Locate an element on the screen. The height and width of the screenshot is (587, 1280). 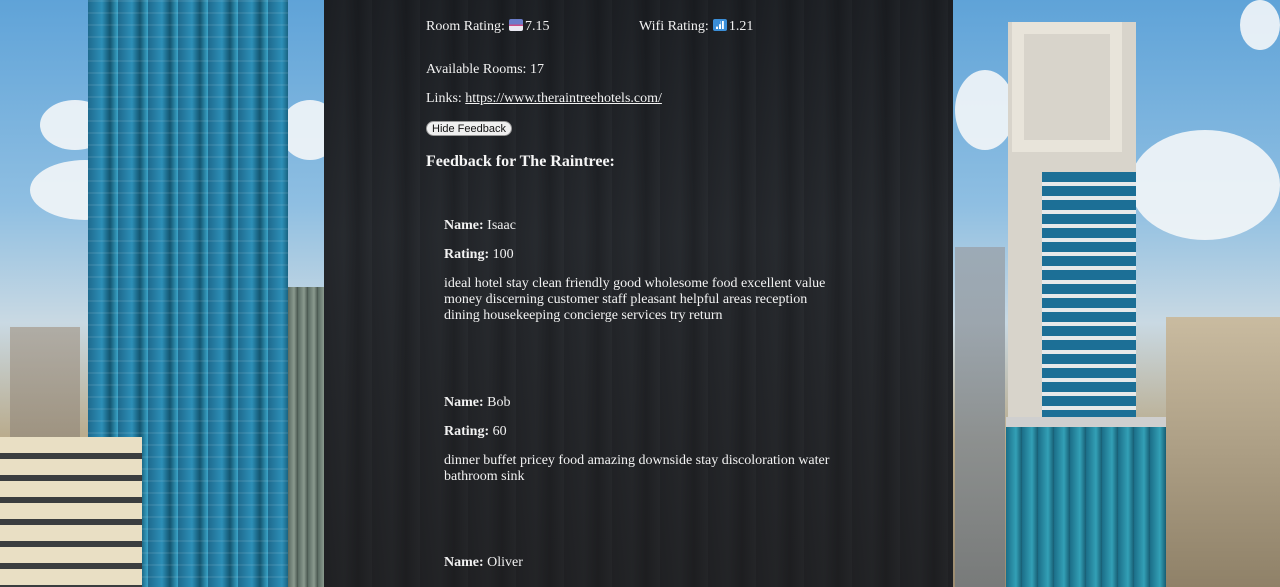
links-label: Links: is located at coordinates (444, 98).